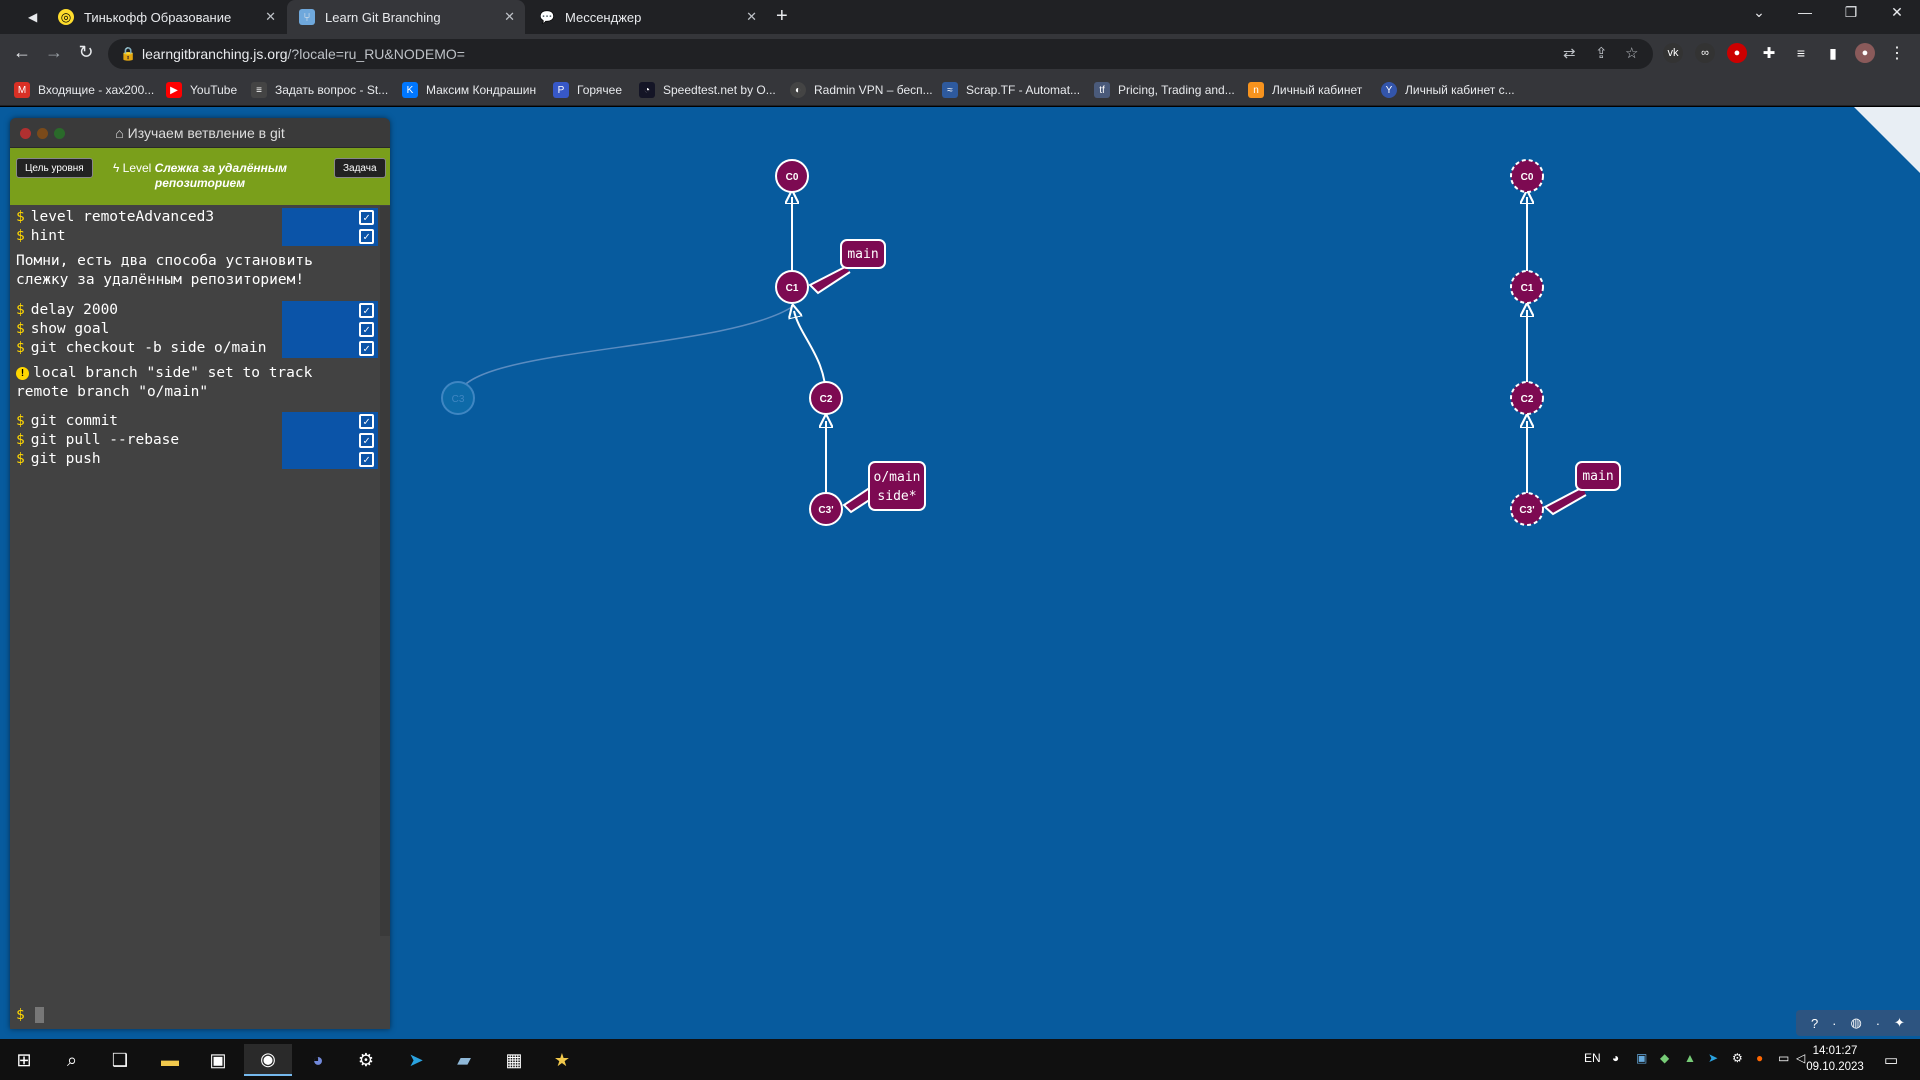  I want to click on chrome-icon: ◉, so click(268, 1060).